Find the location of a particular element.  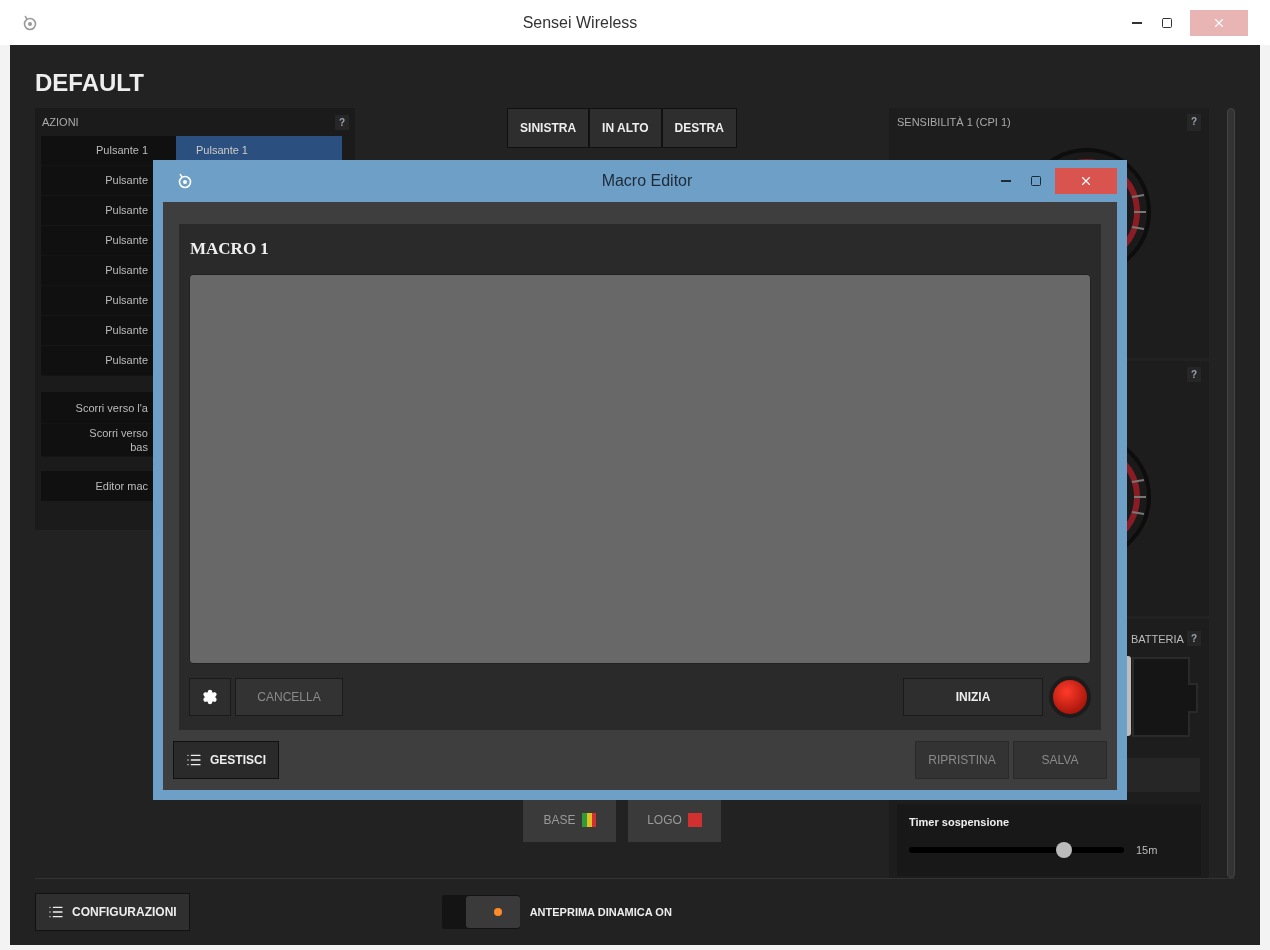

record-button: INIZIA is located at coordinates (973, 697).